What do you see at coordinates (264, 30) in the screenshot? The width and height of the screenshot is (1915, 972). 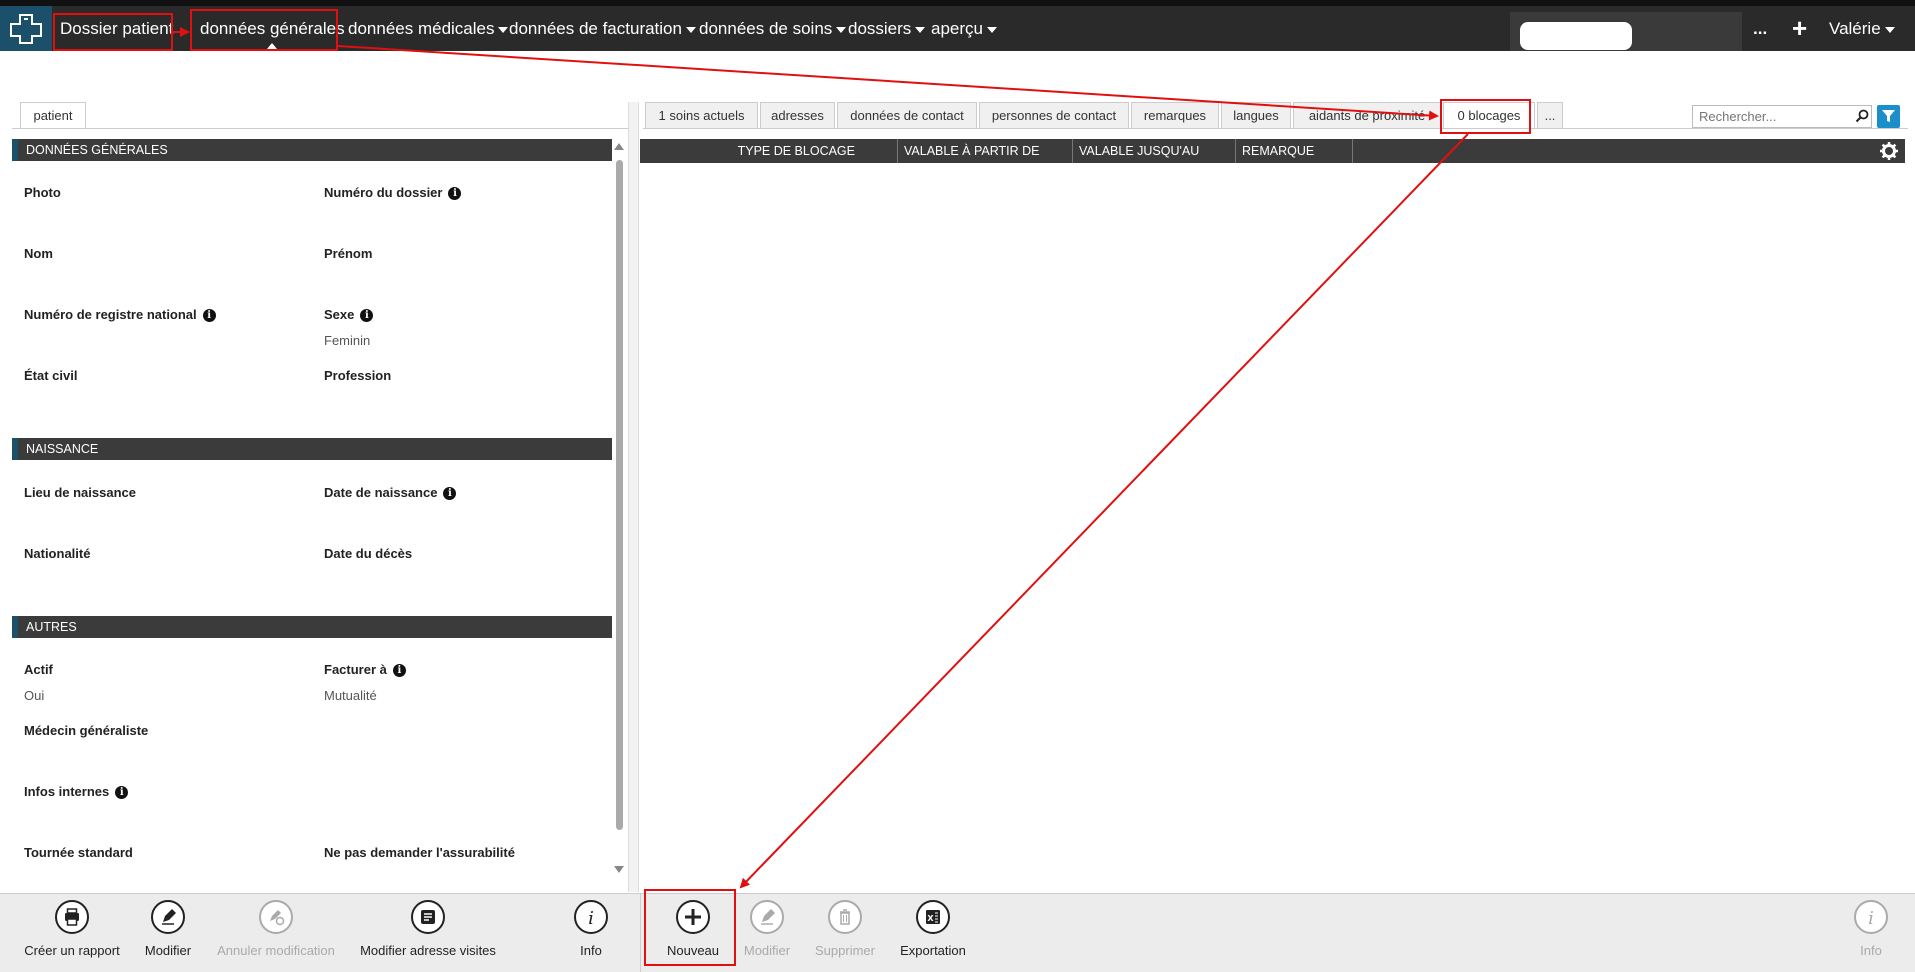 I see `annotation-box-donnees-generales` at bounding box center [264, 30].